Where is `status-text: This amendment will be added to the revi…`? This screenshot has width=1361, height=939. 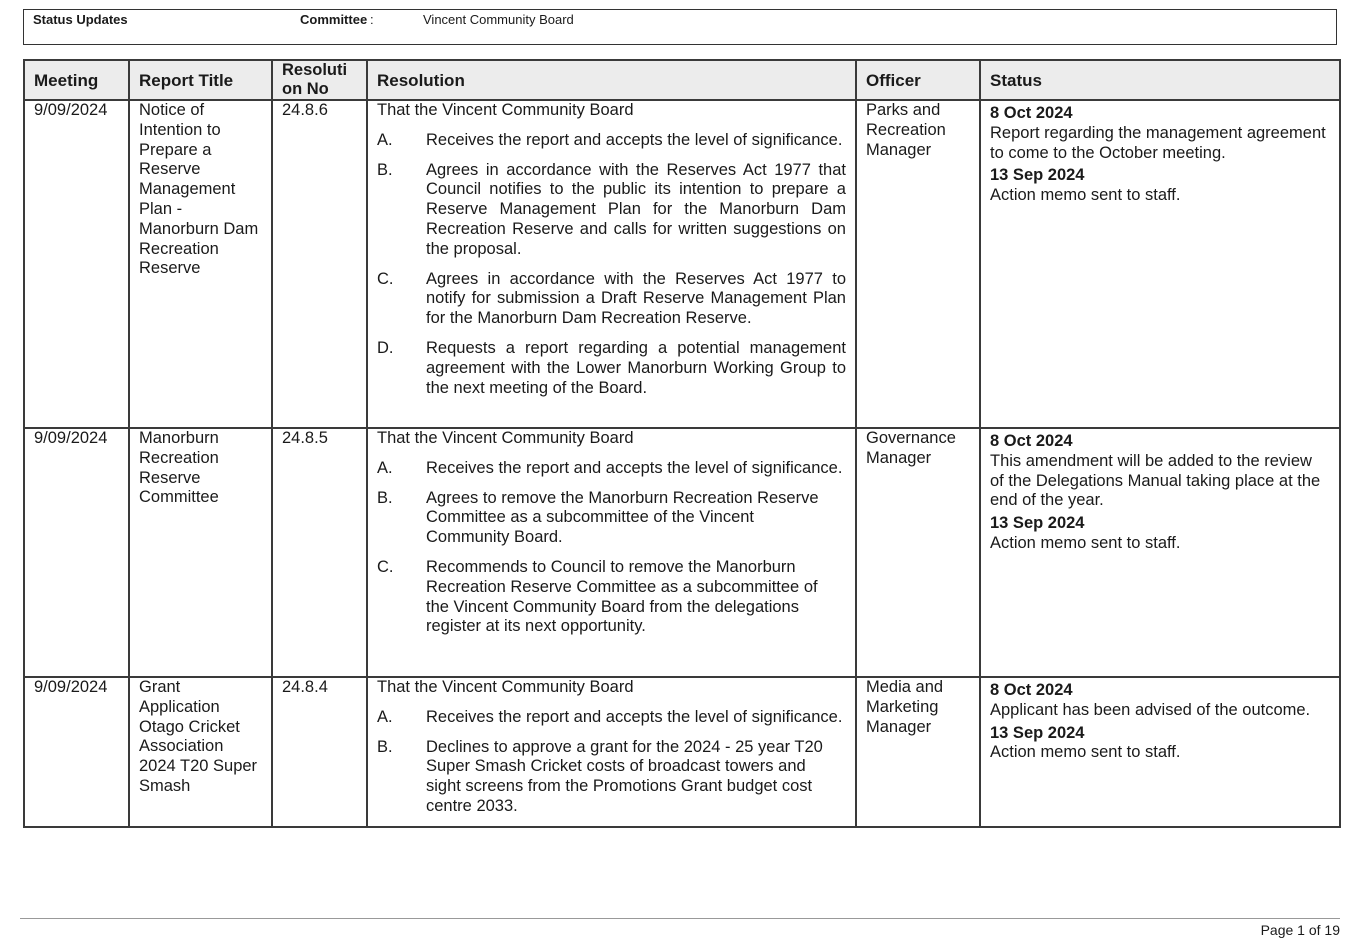
status-text: This amendment will be added to the revi… is located at coordinates (1155, 480).